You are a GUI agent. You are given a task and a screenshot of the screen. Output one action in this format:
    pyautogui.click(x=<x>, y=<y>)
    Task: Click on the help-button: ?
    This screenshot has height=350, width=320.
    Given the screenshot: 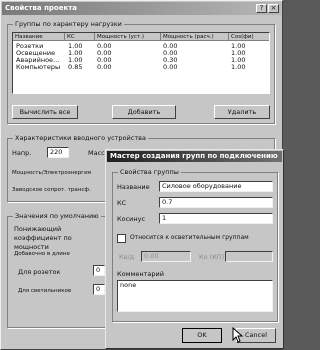 What is the action you would take?
    pyautogui.click(x=261, y=8)
    